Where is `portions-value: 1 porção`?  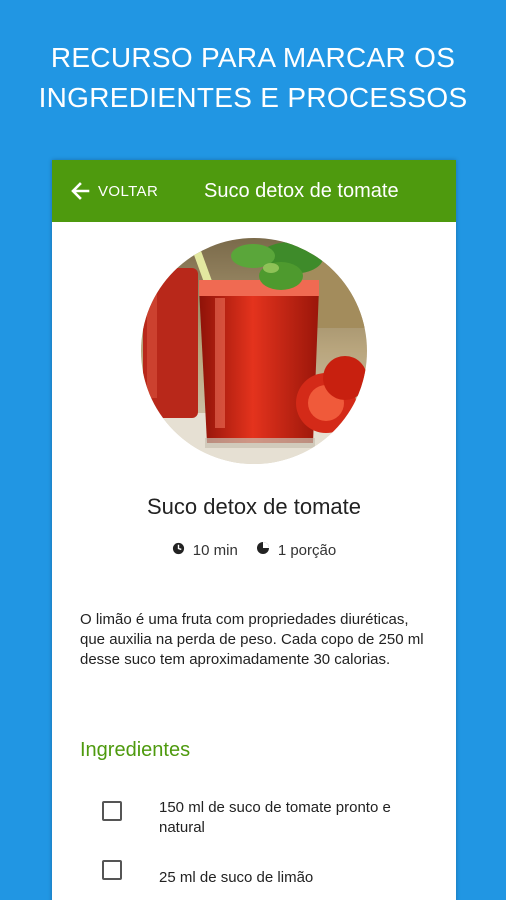 portions-value: 1 porção is located at coordinates (307, 550).